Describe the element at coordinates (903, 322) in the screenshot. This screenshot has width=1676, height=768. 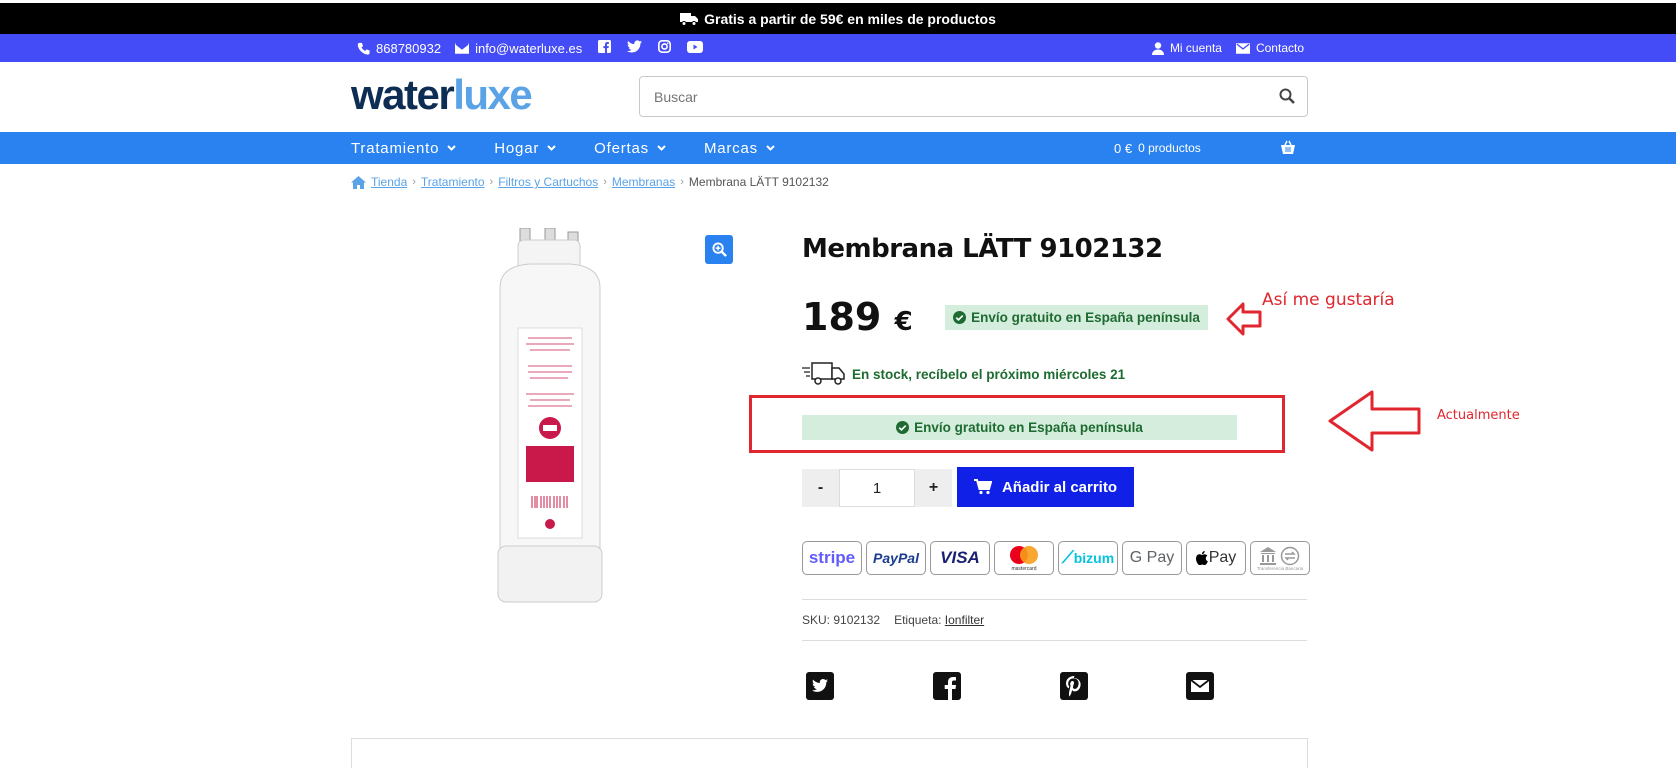
I see `price-currency: €` at that location.